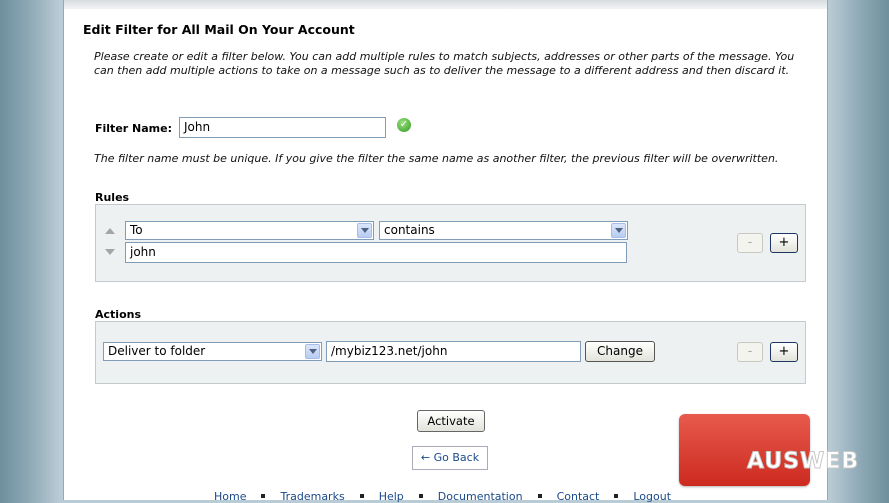 Image resolution: width=889 pixels, height=503 pixels. I want to click on panel-top-bar, so click(445, 4).